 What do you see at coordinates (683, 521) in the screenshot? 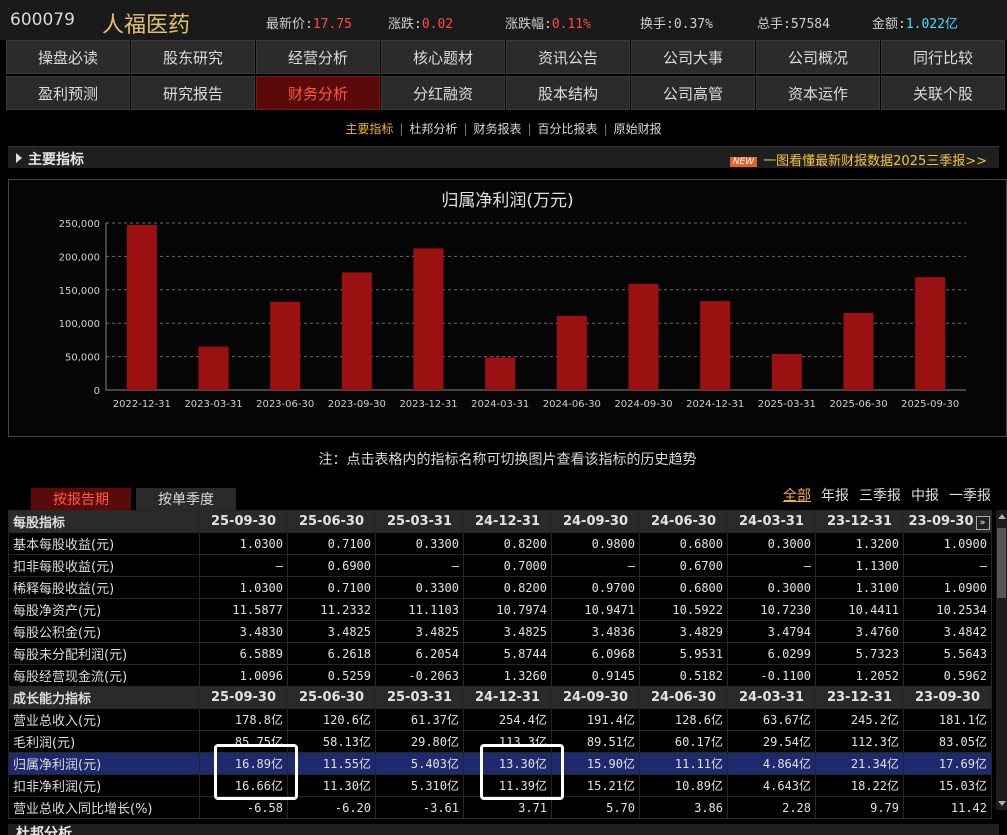
I see `column-header: 24-06-30` at bounding box center [683, 521].